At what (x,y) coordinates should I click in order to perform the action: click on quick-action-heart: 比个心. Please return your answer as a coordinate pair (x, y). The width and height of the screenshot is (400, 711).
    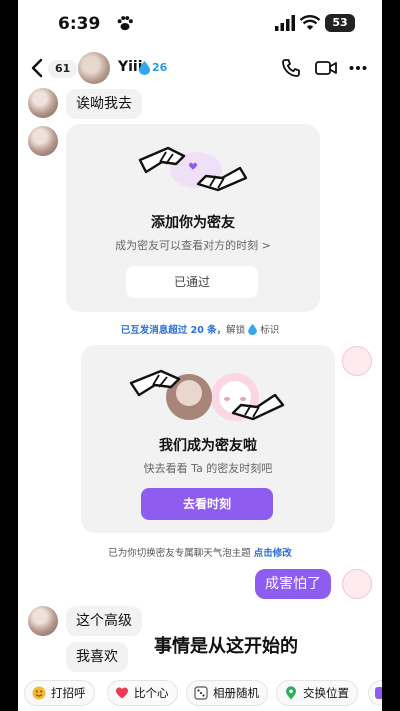
    Looking at the image, I should click on (142, 693).